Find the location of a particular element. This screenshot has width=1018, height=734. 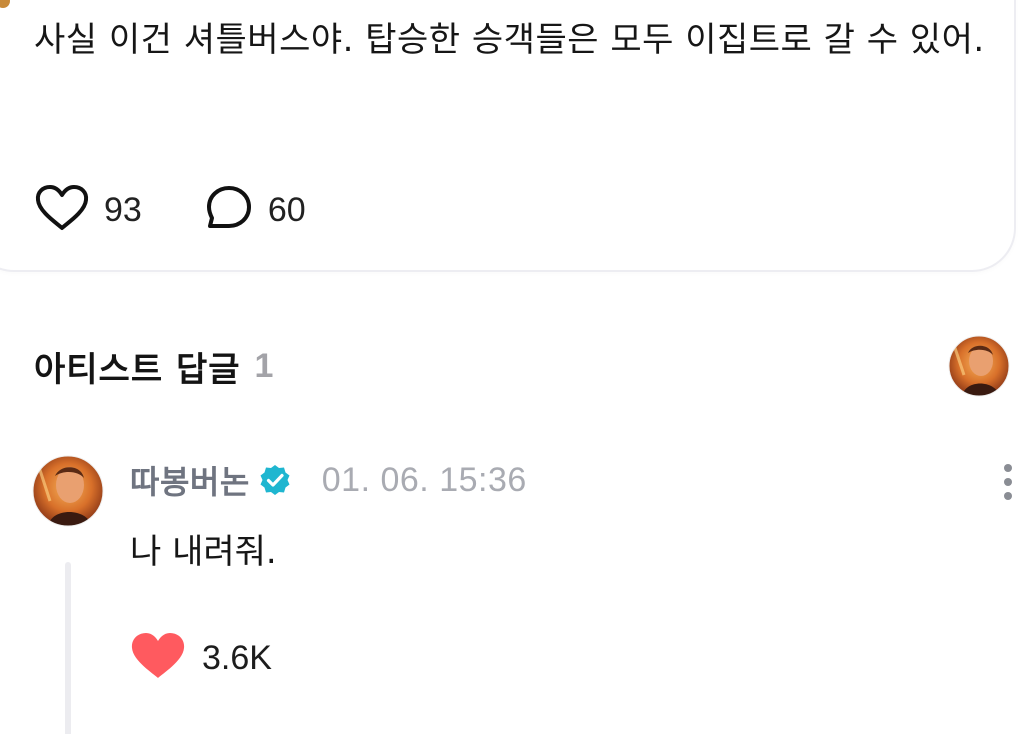

reply-timestamp: 01. 06. 15:36 is located at coordinates (424, 479).